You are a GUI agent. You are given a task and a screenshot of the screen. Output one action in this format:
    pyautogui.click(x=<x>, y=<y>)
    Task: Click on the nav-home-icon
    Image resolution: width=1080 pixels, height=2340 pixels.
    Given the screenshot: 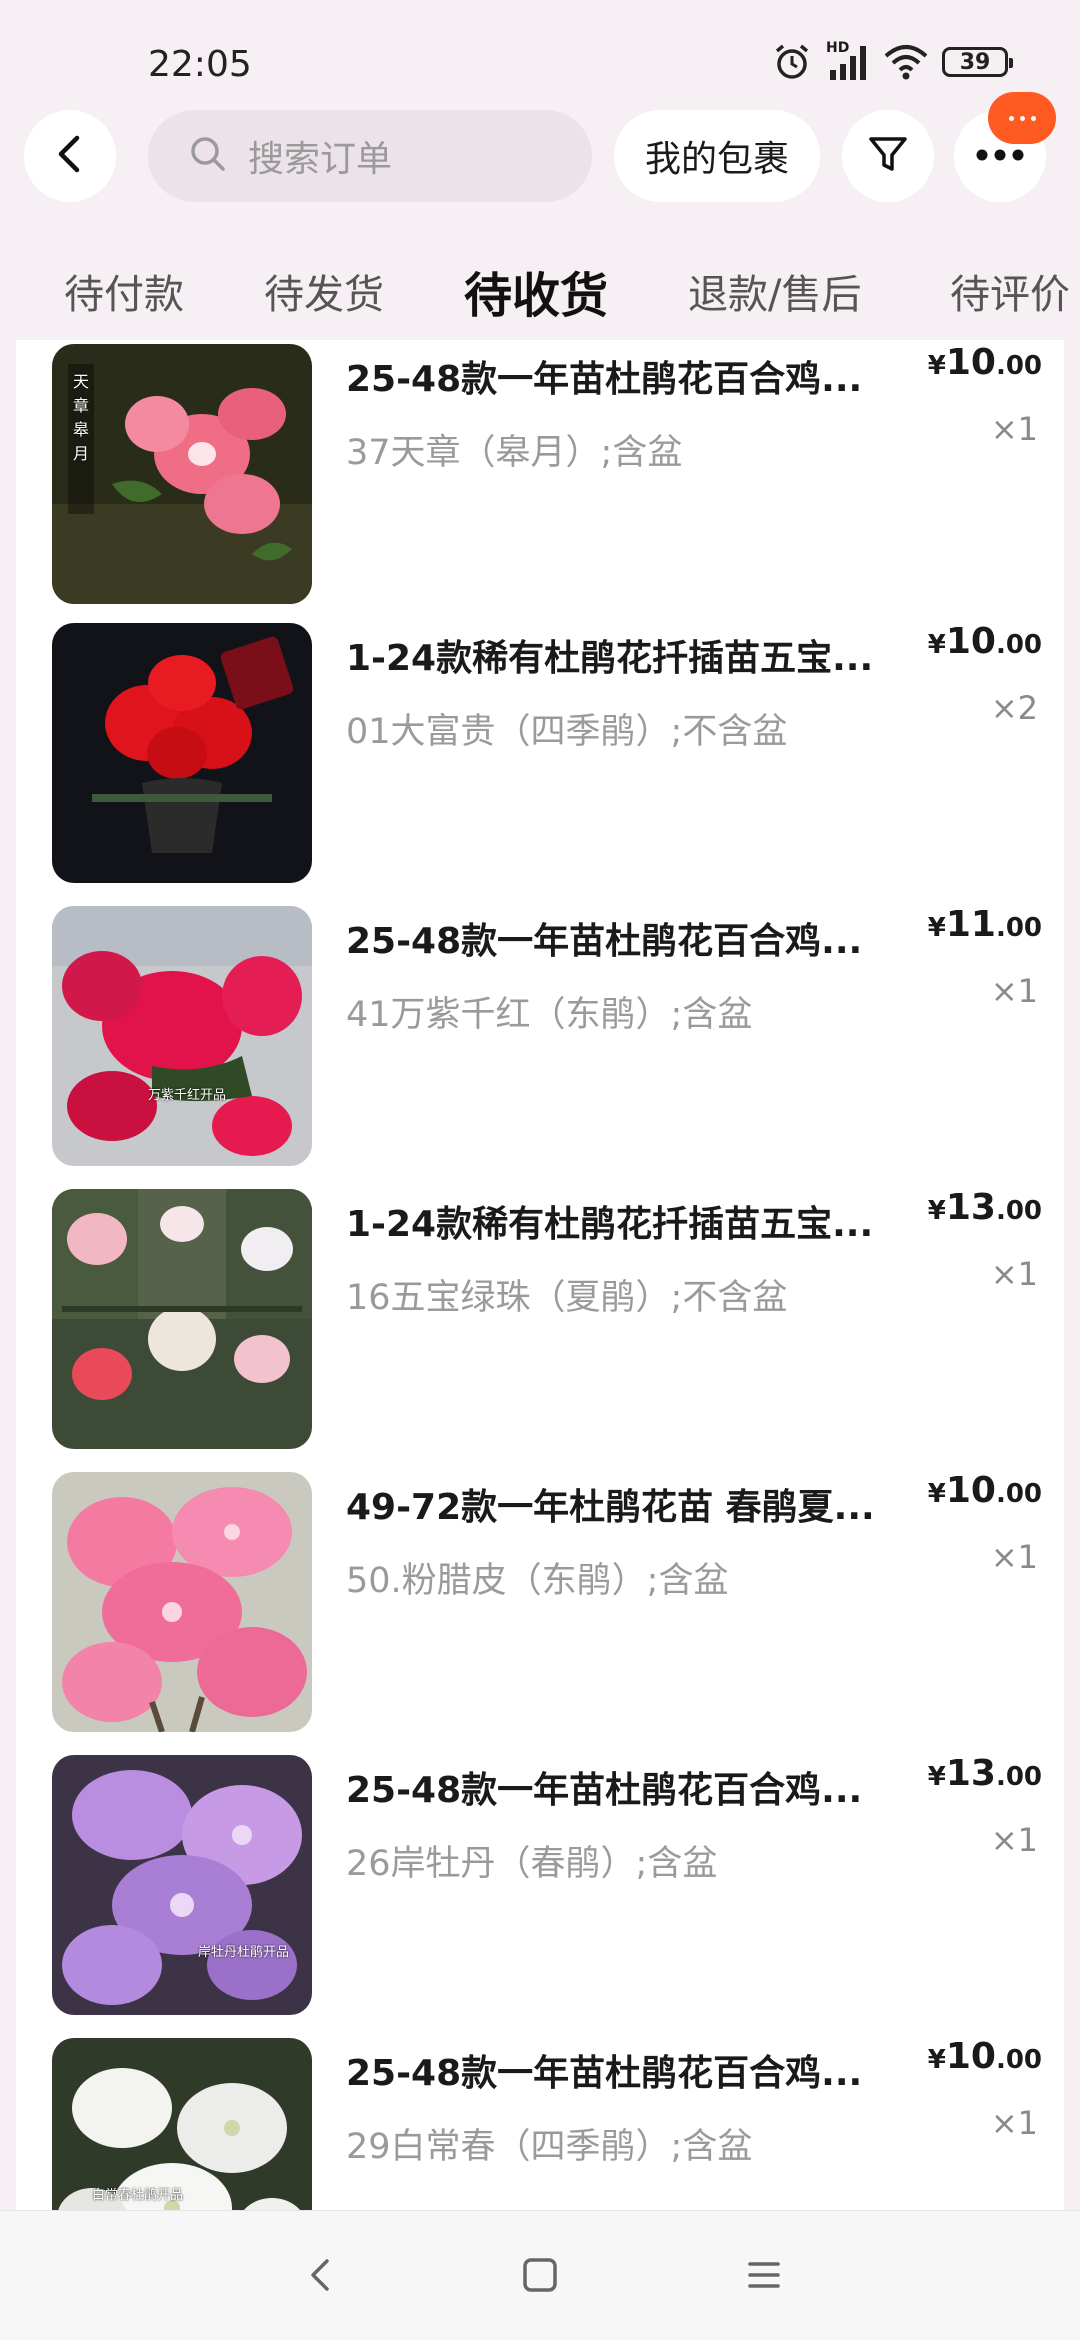 What is the action you would take?
    pyautogui.click(x=540, y=2277)
    